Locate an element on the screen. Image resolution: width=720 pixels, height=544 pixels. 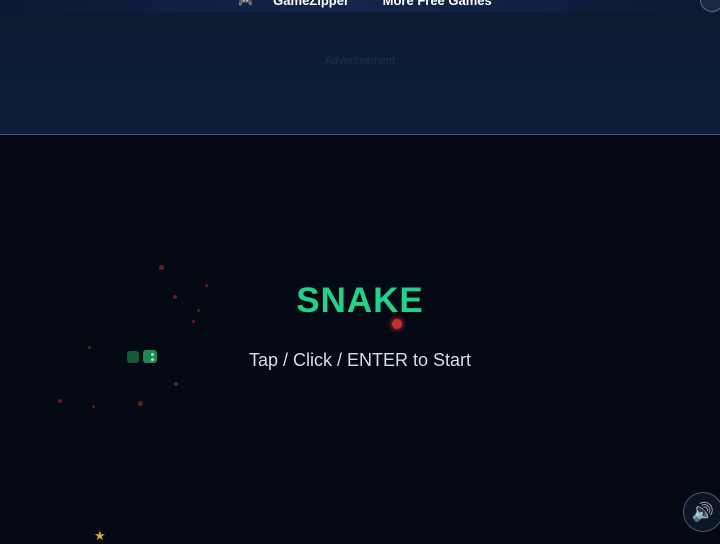
corner-menu-button is located at coordinates (710, 6).